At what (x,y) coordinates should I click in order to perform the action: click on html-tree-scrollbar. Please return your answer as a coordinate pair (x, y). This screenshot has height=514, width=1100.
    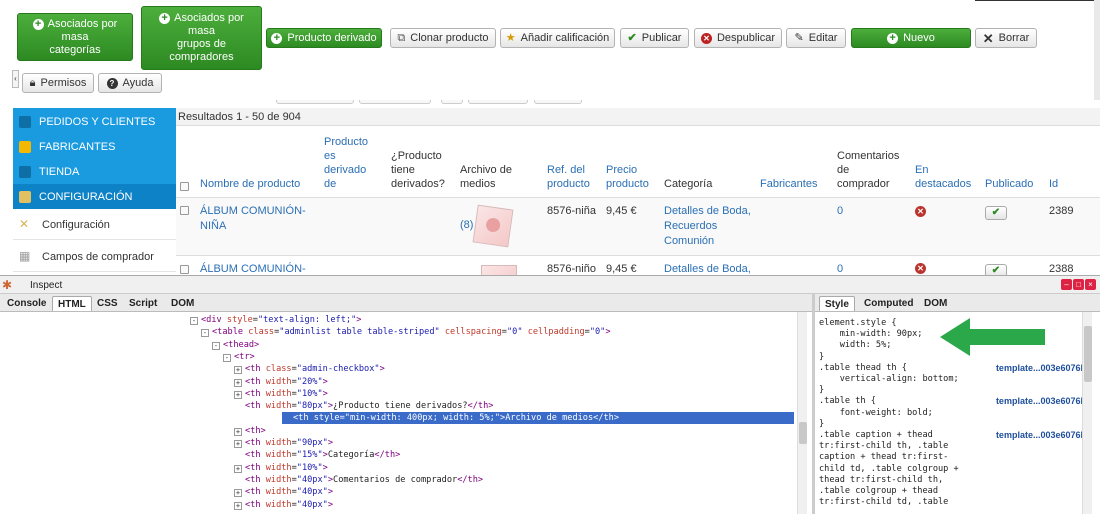
    Looking at the image, I should click on (802, 413).